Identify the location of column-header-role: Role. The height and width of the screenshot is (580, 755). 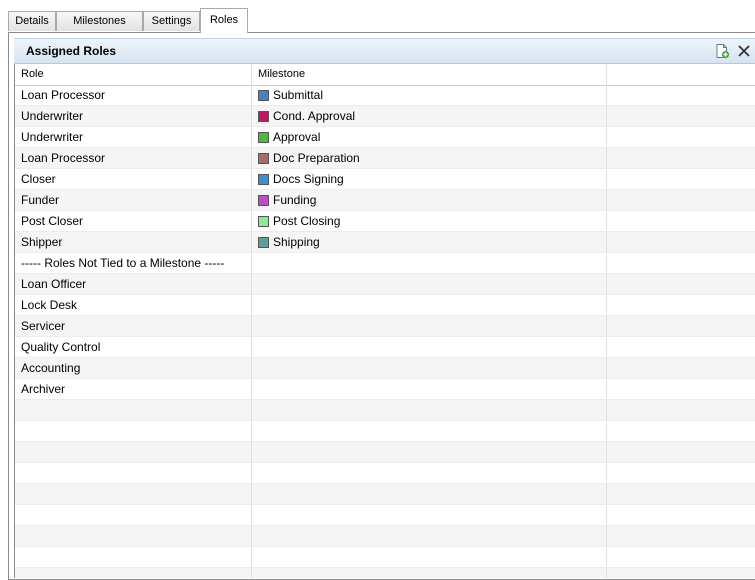
(133, 74).